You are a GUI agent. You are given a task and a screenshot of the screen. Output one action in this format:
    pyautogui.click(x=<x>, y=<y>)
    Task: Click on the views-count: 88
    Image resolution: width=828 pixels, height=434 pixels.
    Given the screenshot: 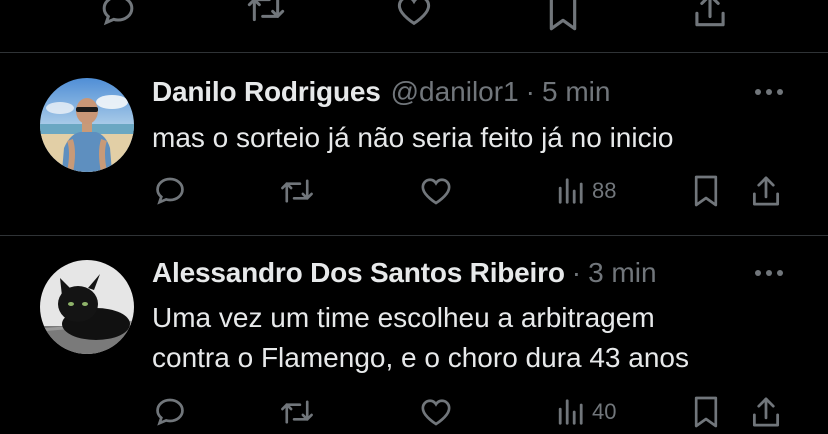 What is the action you would take?
    pyautogui.click(x=604, y=190)
    